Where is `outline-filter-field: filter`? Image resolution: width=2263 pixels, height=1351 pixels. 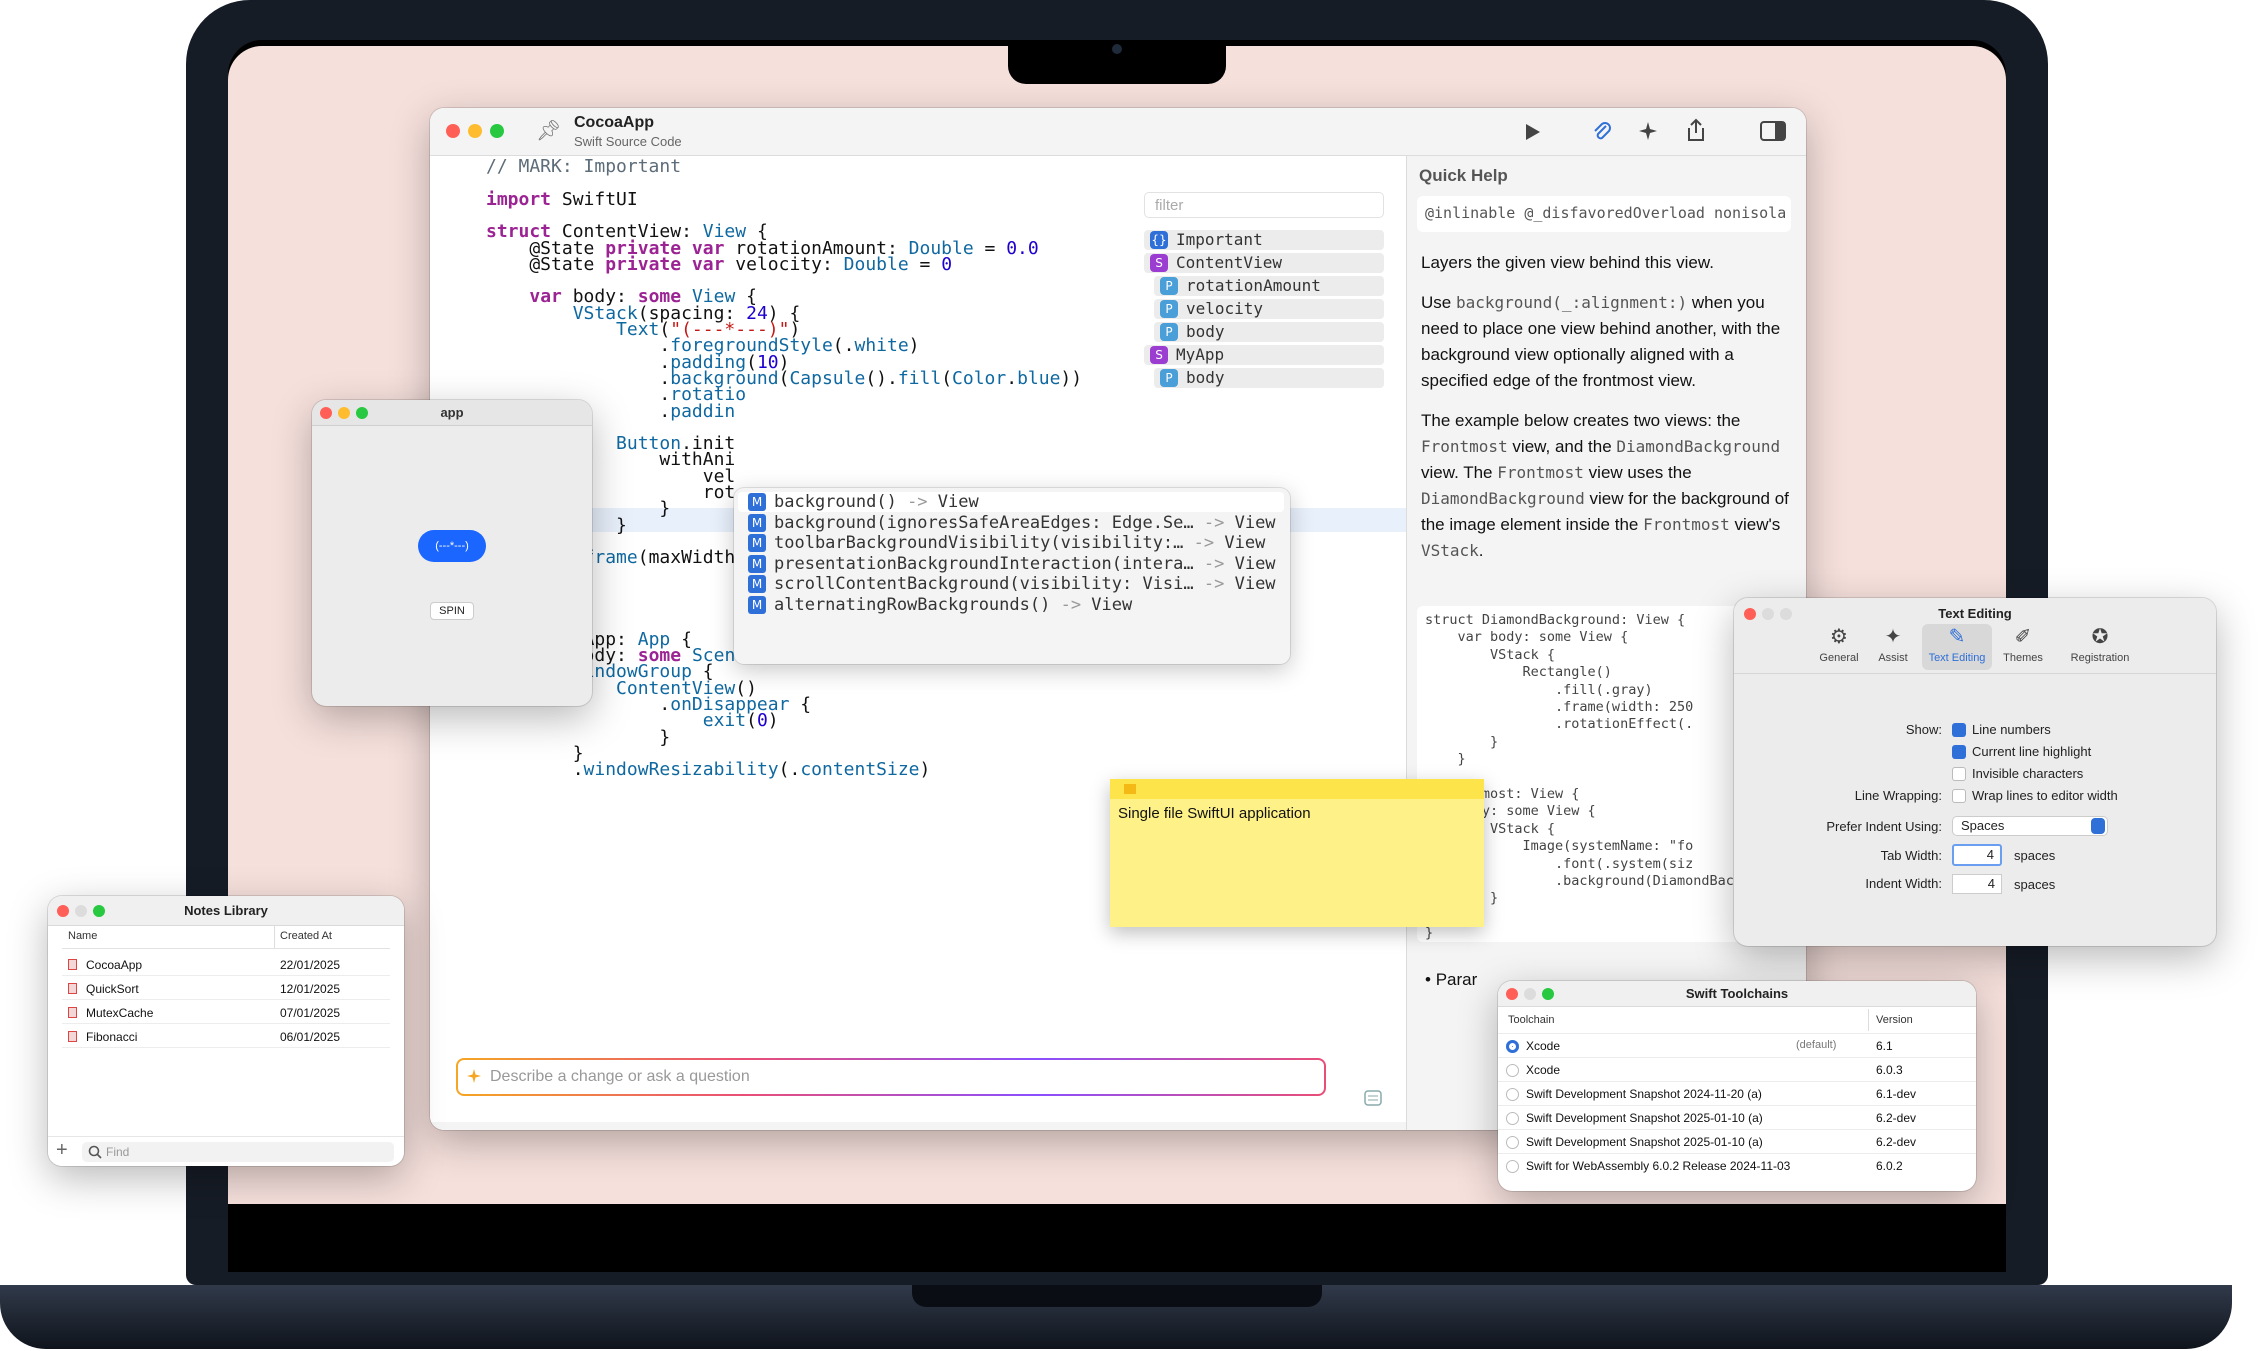
outline-filter-field: filter is located at coordinates (1264, 205).